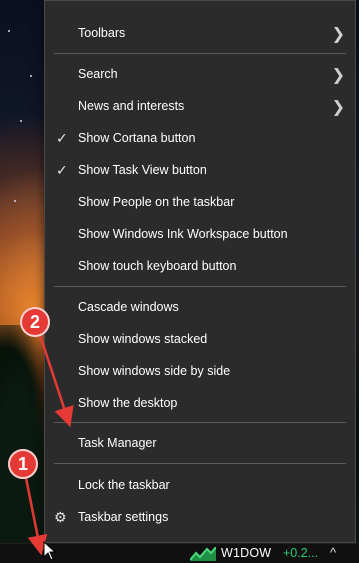 The height and width of the screenshot is (563, 359). Describe the element at coordinates (123, 517) in the screenshot. I see `menu-item-label: Taskbar settings` at that location.